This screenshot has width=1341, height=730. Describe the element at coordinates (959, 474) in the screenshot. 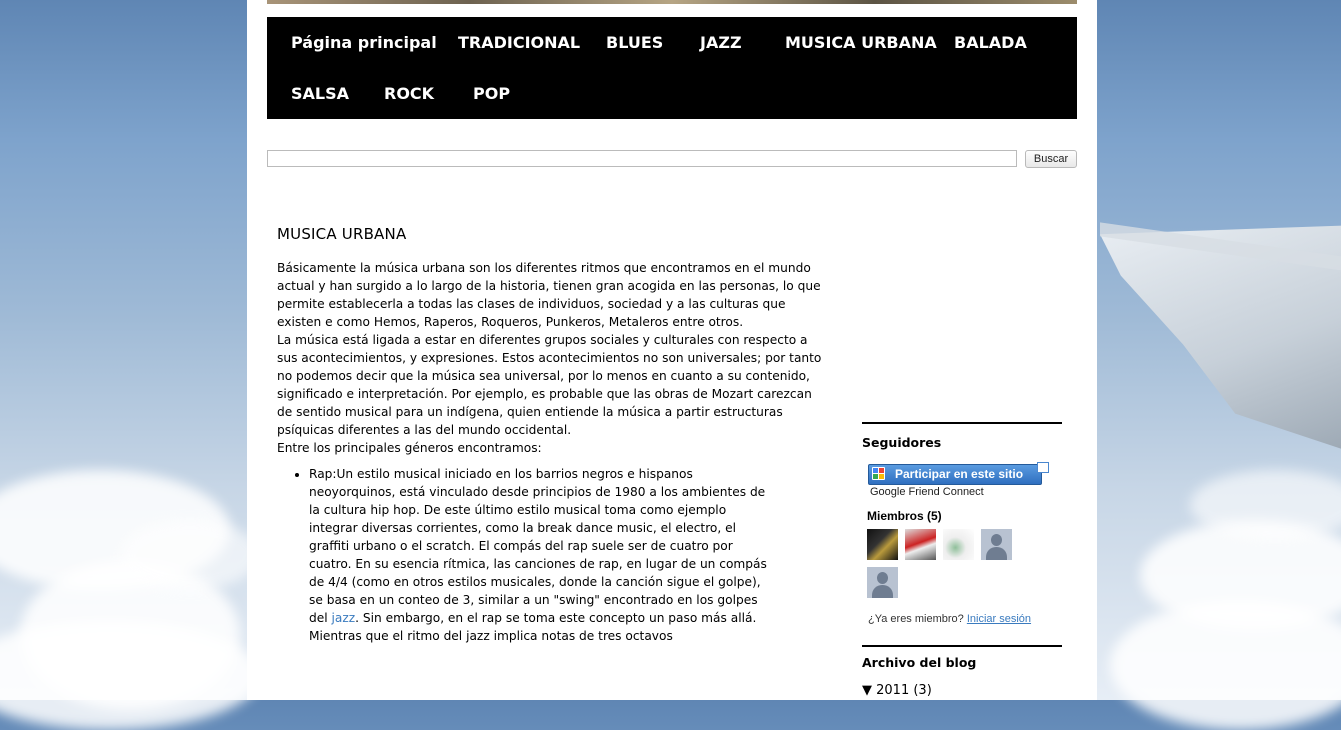

I see `join-site-label: Participar en este sitio` at that location.